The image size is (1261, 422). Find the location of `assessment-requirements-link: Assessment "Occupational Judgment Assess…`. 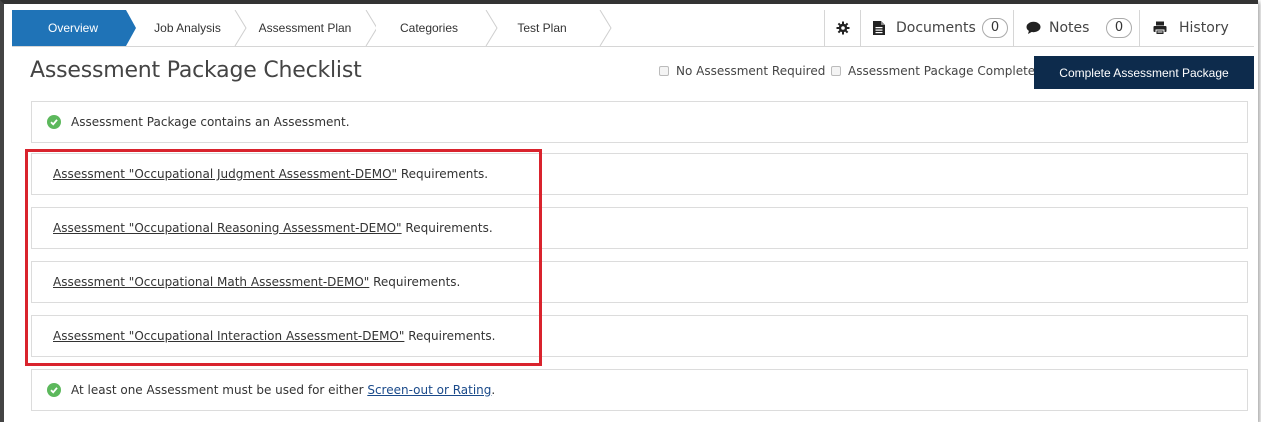

assessment-requirements-link: Assessment "Occupational Judgment Assess… is located at coordinates (225, 174).